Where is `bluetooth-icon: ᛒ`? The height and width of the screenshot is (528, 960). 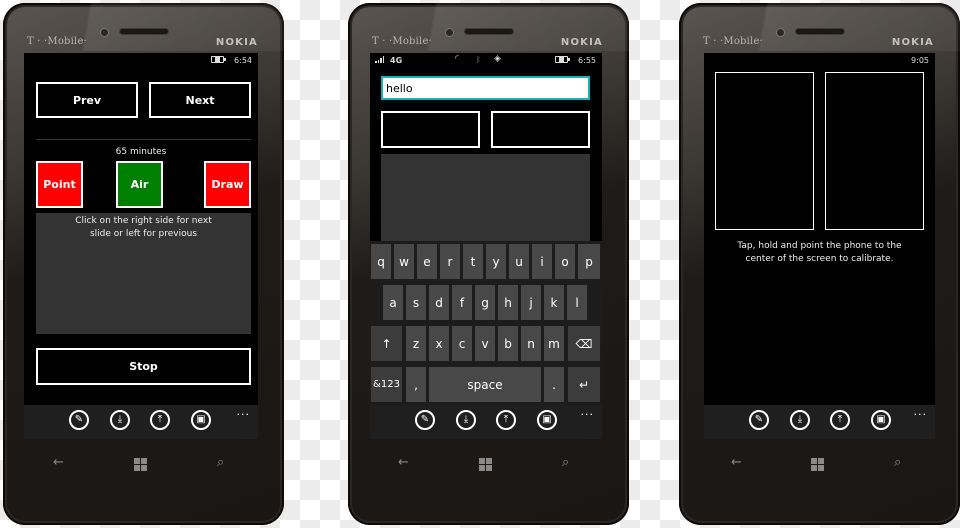
bluetooth-icon: ᛒ is located at coordinates (478, 59).